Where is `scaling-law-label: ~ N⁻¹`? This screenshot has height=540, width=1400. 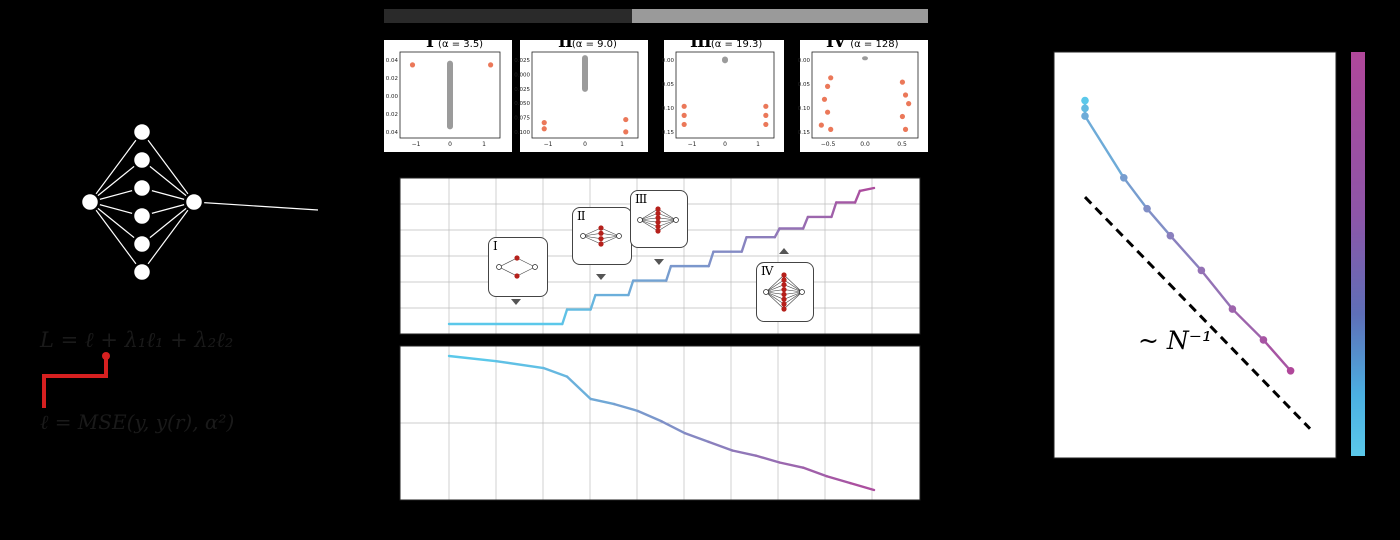 scaling-law-label: ~ N⁻¹ is located at coordinates (1175, 340).